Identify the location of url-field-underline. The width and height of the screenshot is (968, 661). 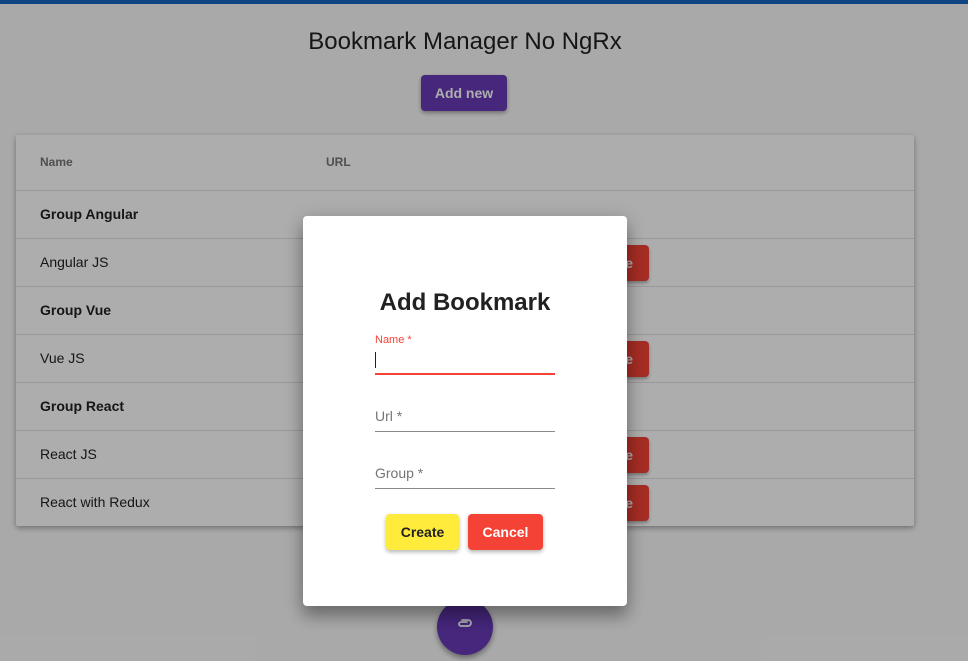
(465, 431).